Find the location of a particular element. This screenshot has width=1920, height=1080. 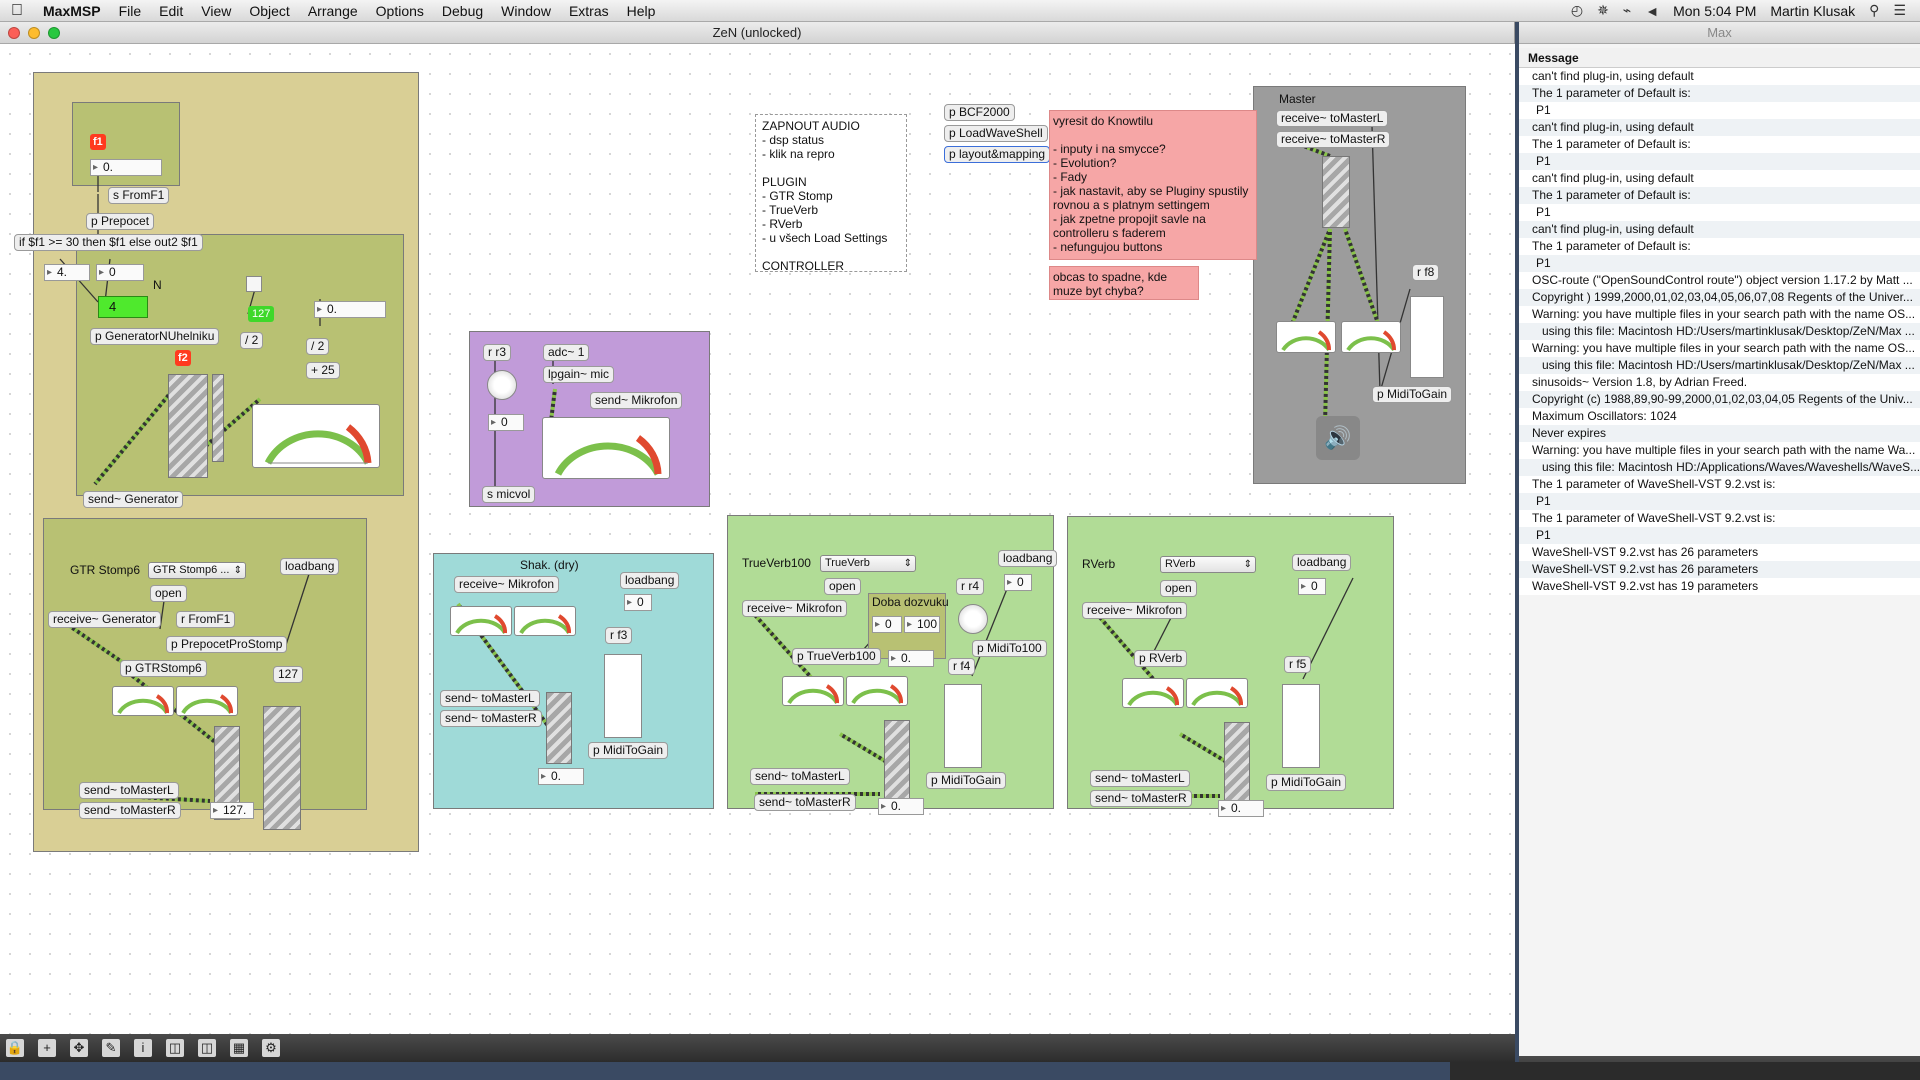

r-f3-object: r f3 is located at coordinates (619, 635).